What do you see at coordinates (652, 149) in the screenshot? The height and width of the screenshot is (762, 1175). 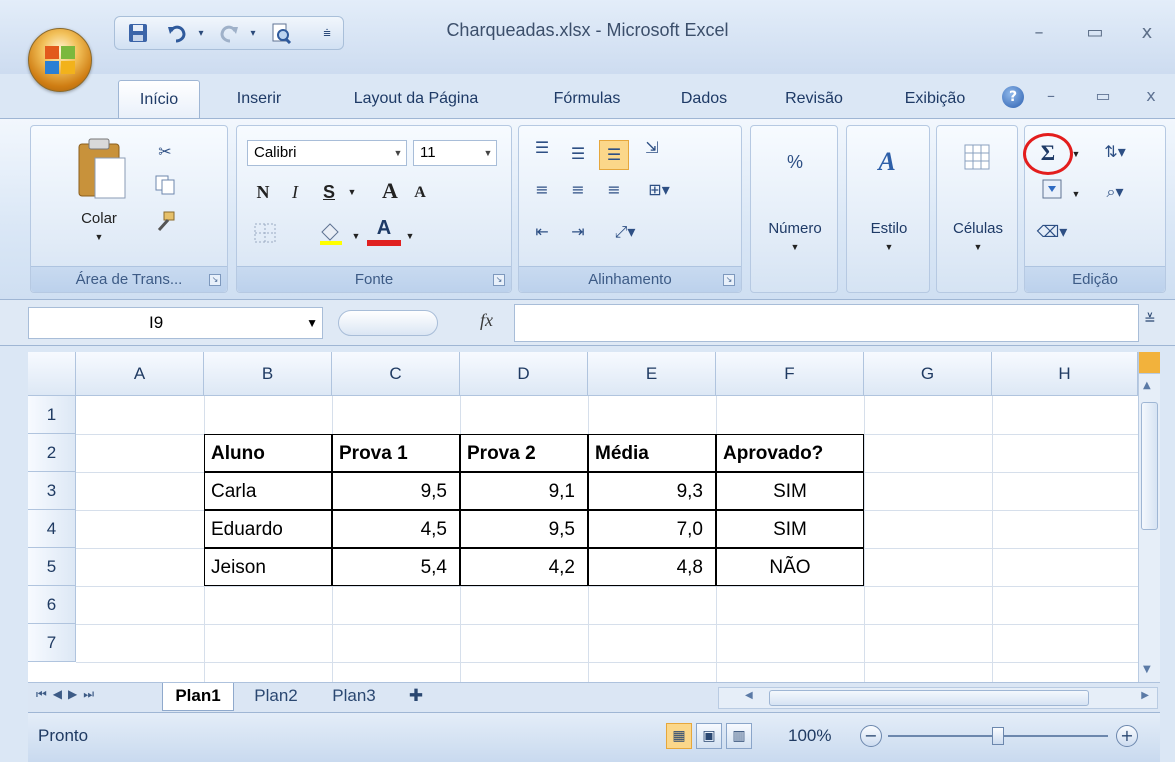 I see `wrap-text-icon: ⇲` at bounding box center [652, 149].